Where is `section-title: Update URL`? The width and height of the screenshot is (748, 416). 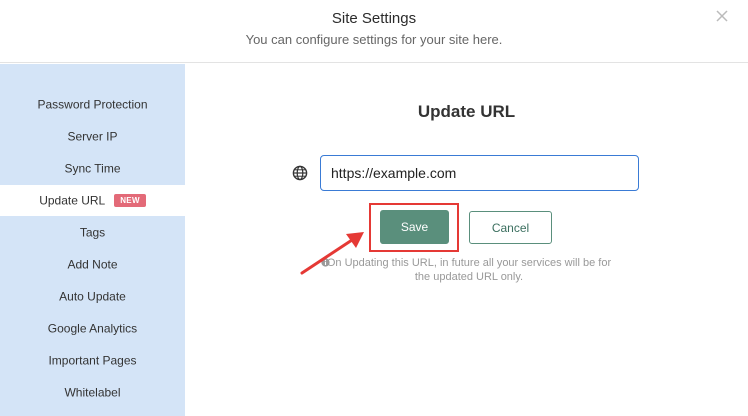
section-title: Update URL is located at coordinates (466, 111).